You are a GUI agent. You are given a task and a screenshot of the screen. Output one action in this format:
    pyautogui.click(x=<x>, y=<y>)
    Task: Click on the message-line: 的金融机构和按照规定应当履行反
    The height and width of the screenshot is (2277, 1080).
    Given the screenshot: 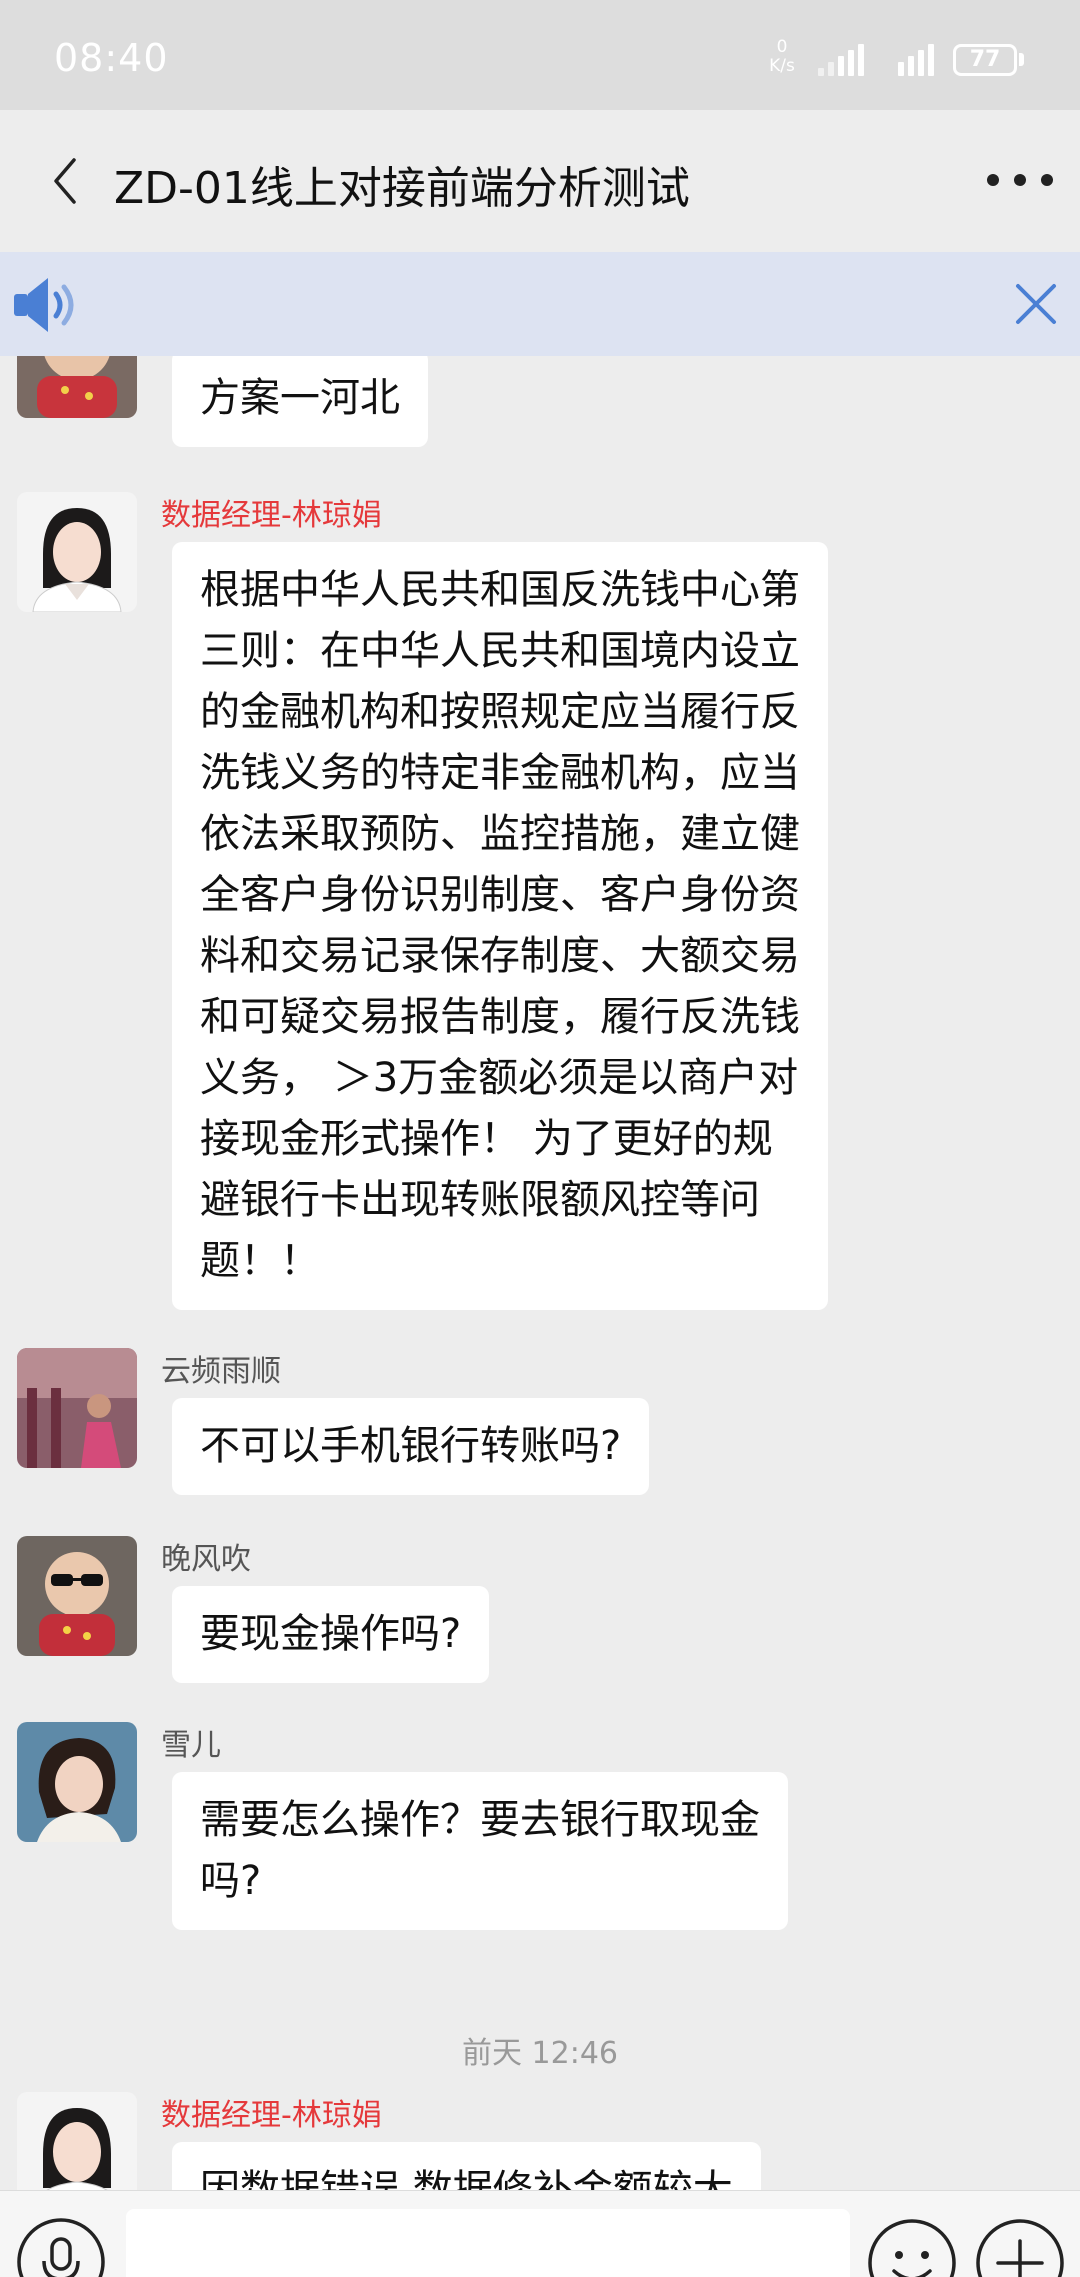 What is the action you would take?
    pyautogui.click(x=500, y=712)
    